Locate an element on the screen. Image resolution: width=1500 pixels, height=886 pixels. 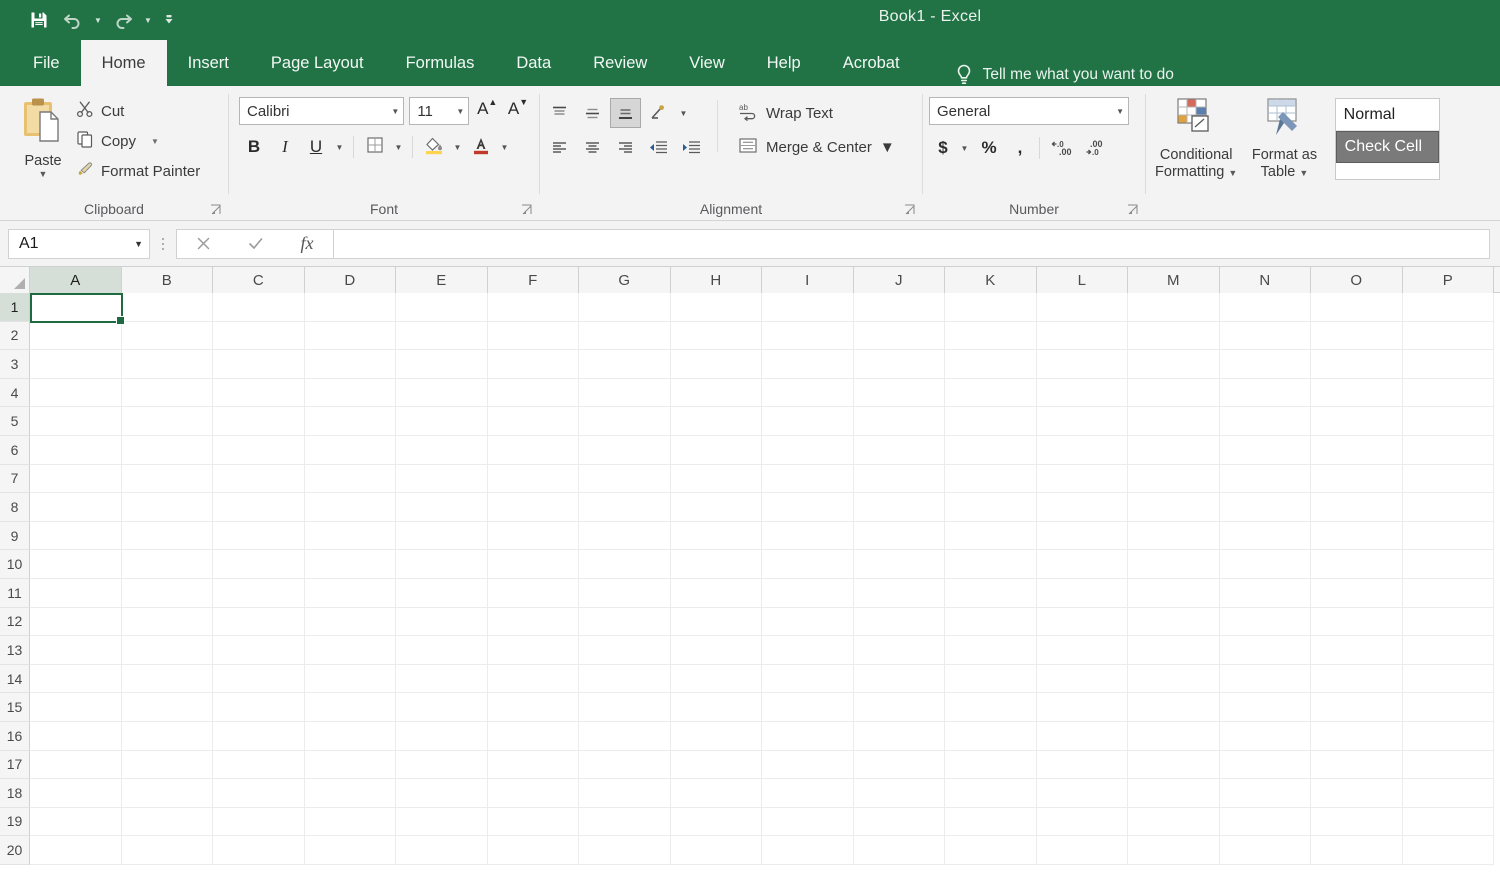
tab-page-layout: Page Layout is located at coordinates (317, 63).